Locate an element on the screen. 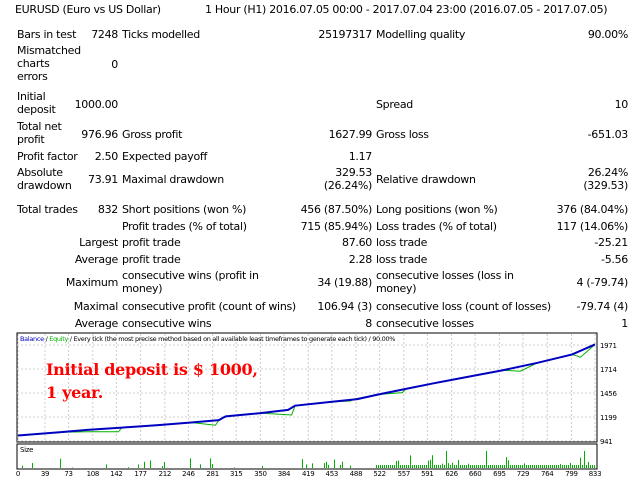 This screenshot has width=640, height=480. x-tick-label: 488 is located at coordinates (356, 474).